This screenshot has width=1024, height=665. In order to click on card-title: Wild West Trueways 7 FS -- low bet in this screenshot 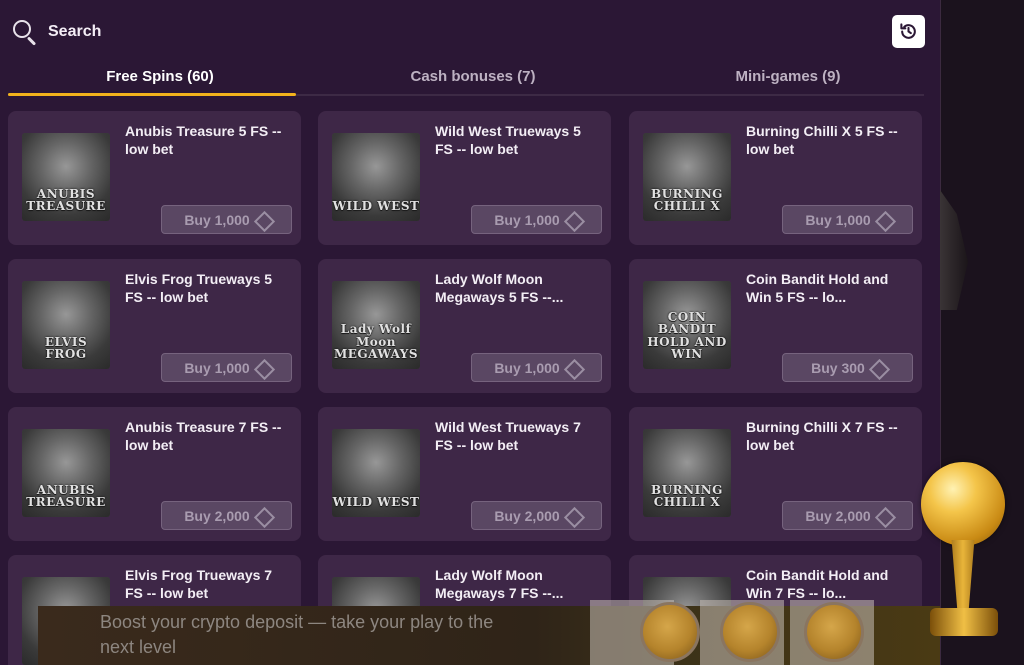, I will do `click(508, 436)`.